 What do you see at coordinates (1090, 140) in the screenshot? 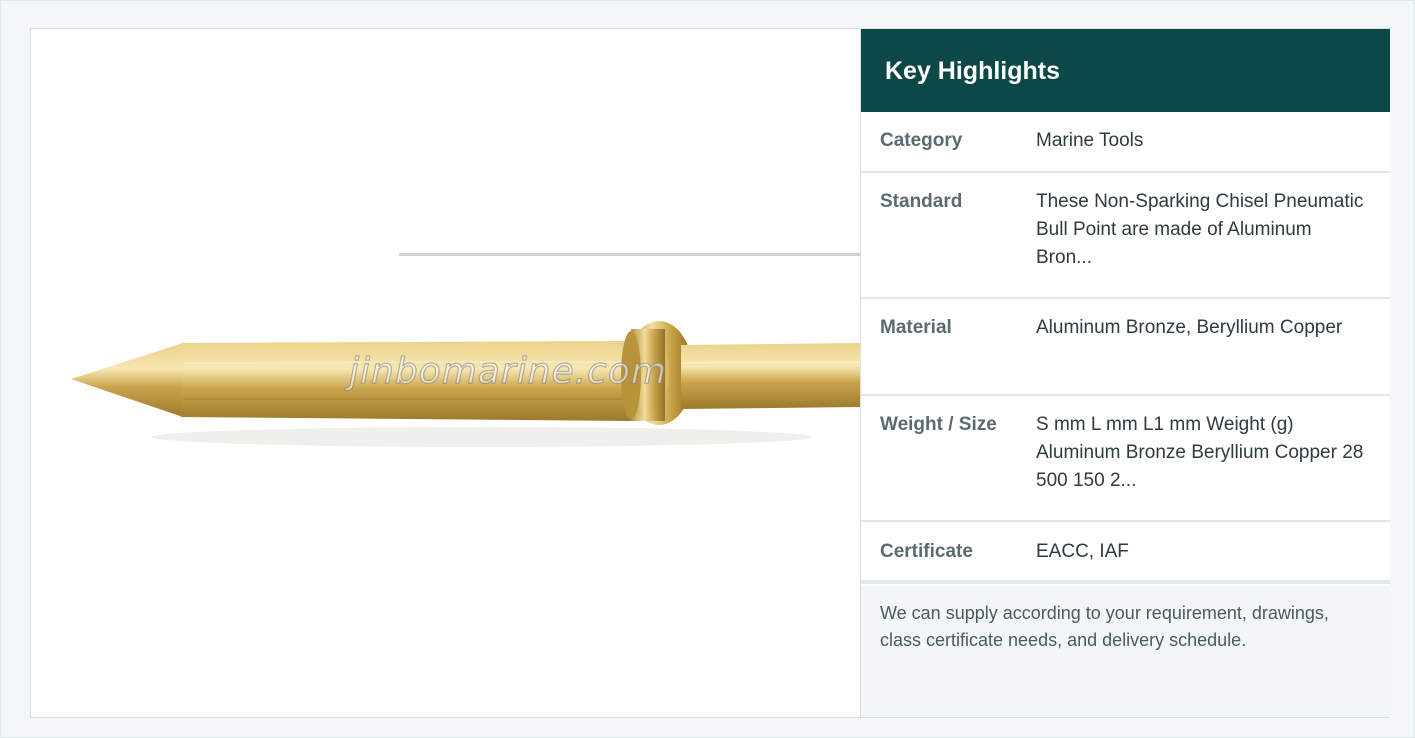
I see `highlight-value: Marine Tools` at bounding box center [1090, 140].